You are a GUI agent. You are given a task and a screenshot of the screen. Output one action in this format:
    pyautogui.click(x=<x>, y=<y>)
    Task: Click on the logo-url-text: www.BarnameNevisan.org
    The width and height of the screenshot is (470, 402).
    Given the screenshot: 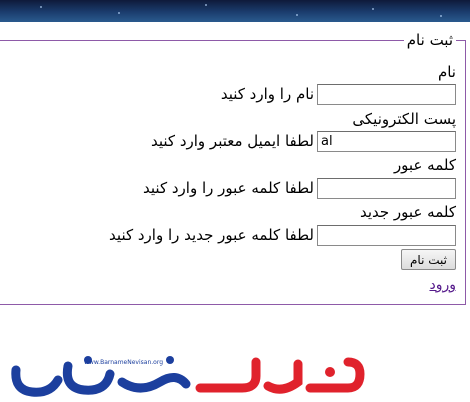 What is the action you would take?
    pyautogui.click(x=123, y=362)
    